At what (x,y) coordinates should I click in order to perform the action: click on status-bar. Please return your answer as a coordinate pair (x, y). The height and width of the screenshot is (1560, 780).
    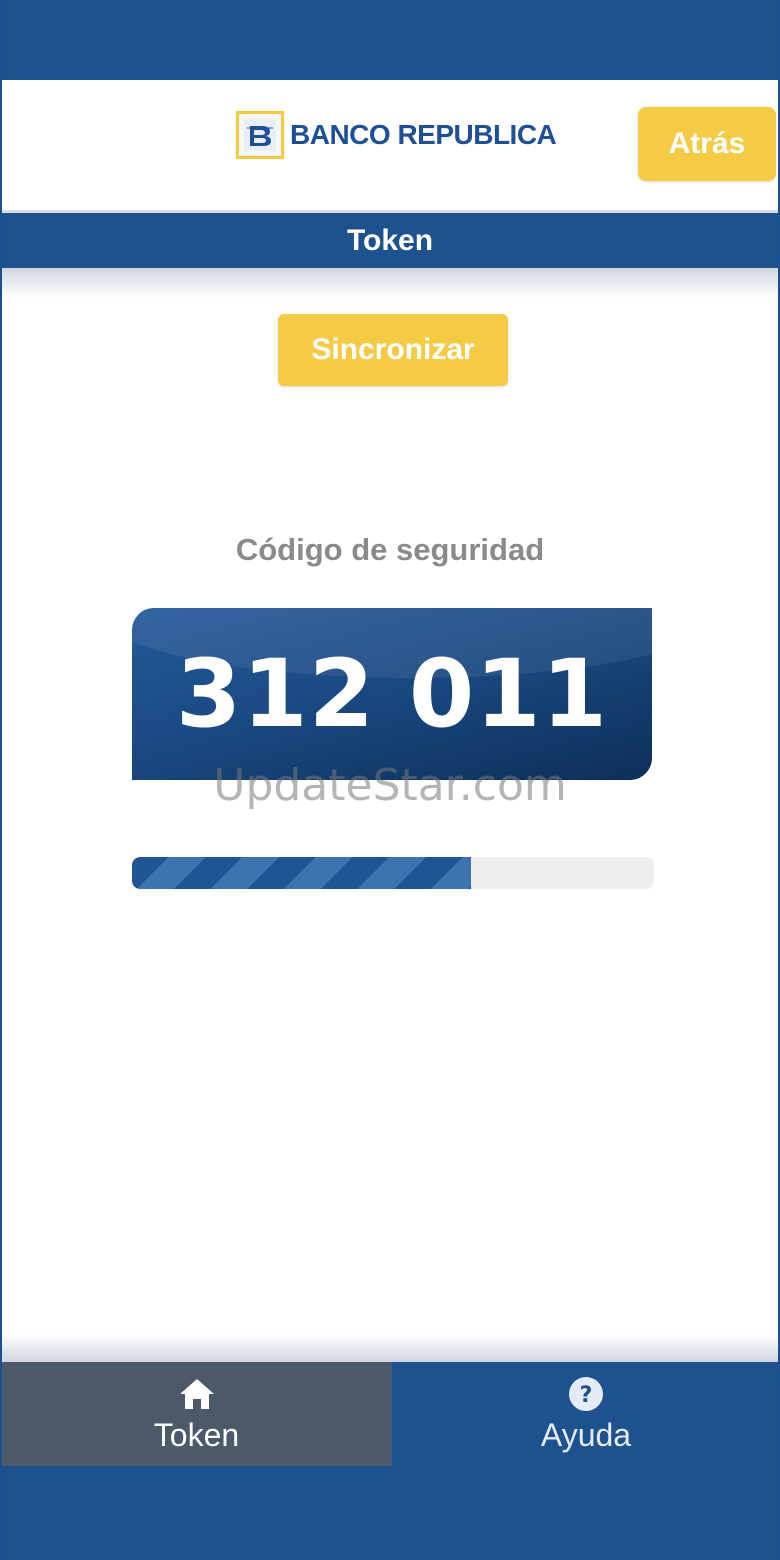
    Looking at the image, I should click on (390, 40).